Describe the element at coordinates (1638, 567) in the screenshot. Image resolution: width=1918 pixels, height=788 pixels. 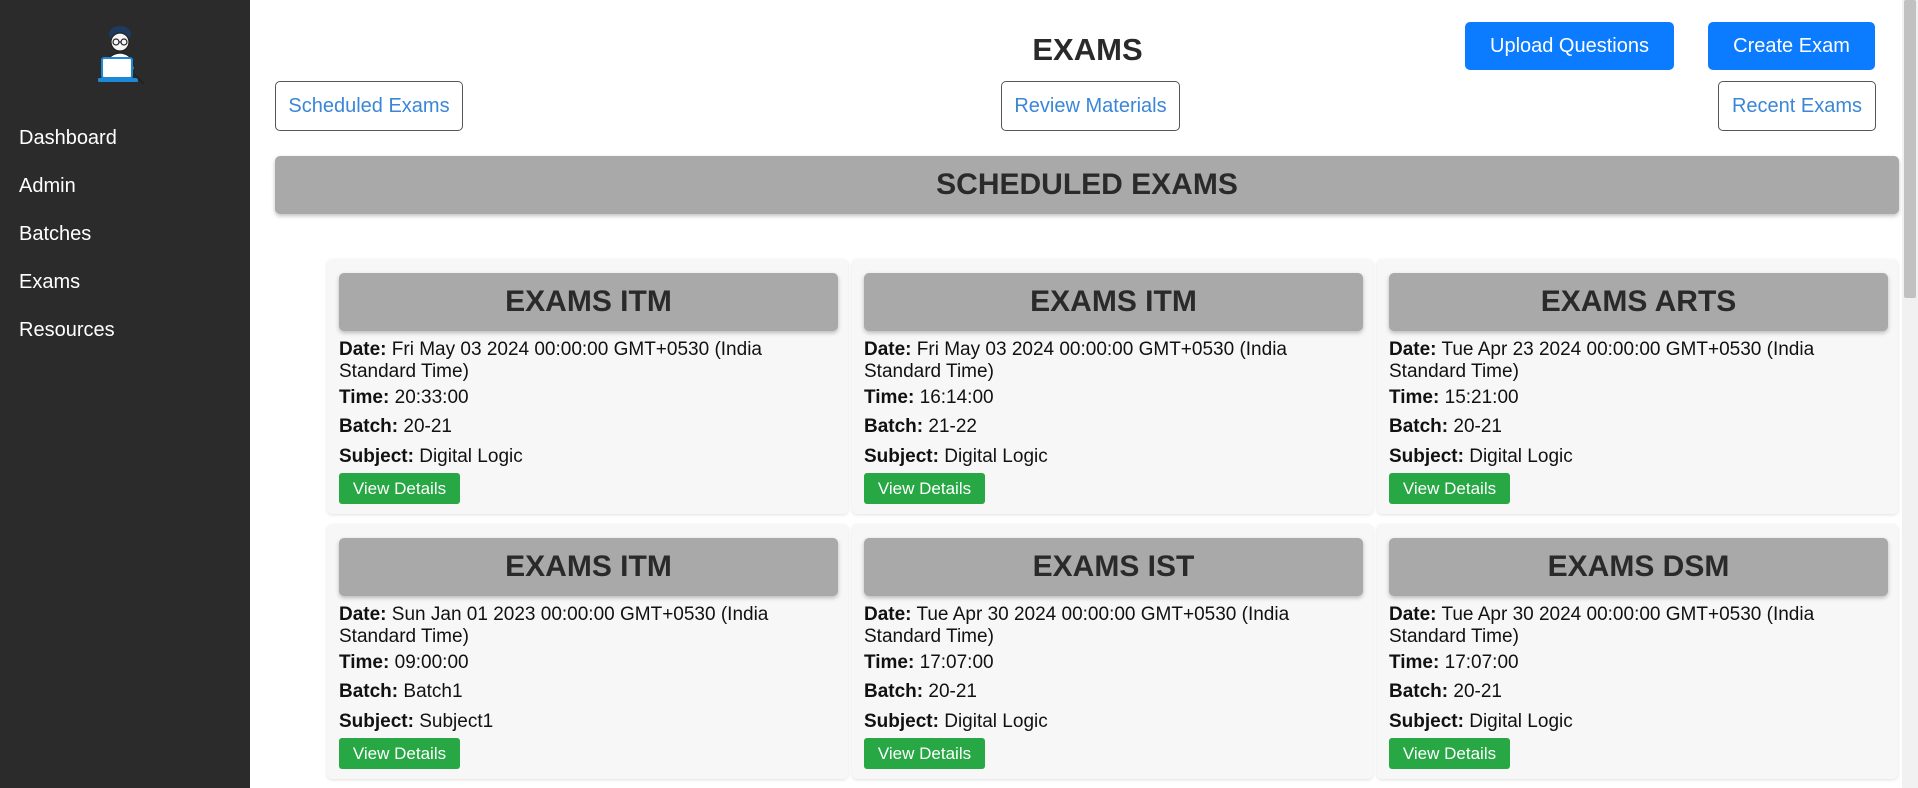
I see `exam-card-title: EXAMS DSM` at that location.